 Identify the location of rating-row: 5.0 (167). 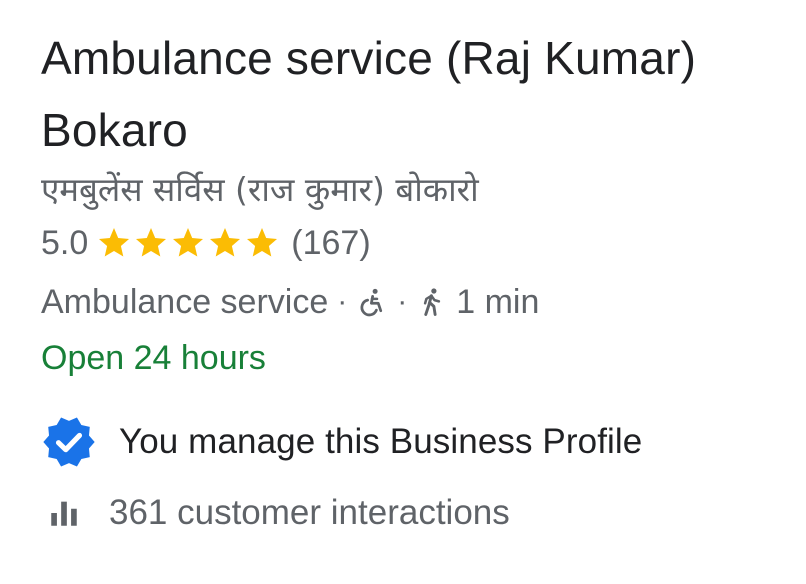
(416, 243).